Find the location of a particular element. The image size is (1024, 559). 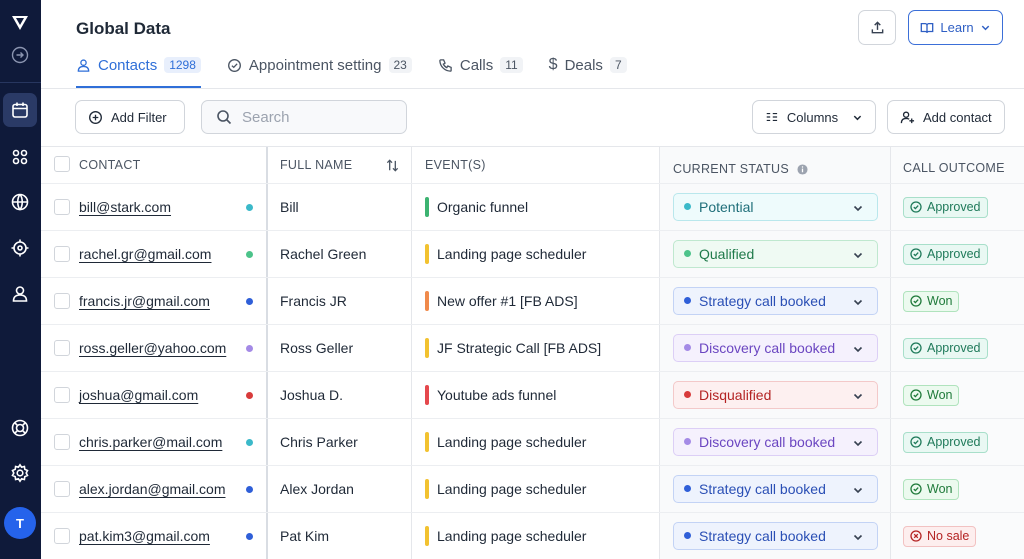

tab-deals: $ Deals 7 is located at coordinates (588, 65).